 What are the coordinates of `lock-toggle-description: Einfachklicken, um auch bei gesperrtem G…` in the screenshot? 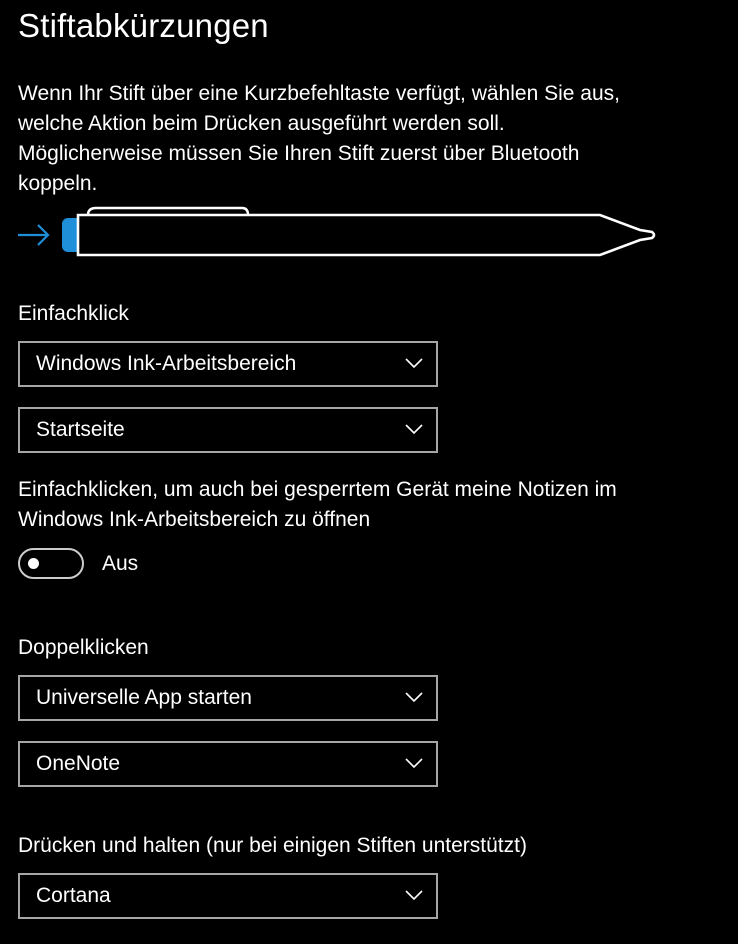 It's located at (368, 505).